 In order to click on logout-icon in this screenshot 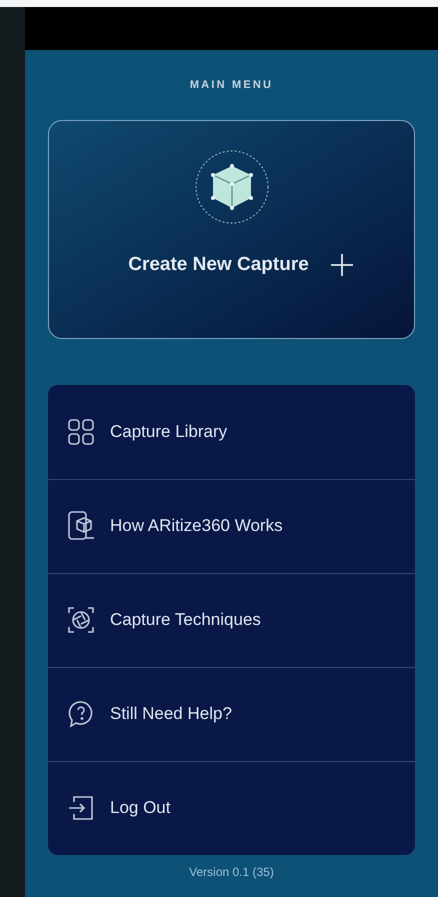, I will do `click(81, 808)`.